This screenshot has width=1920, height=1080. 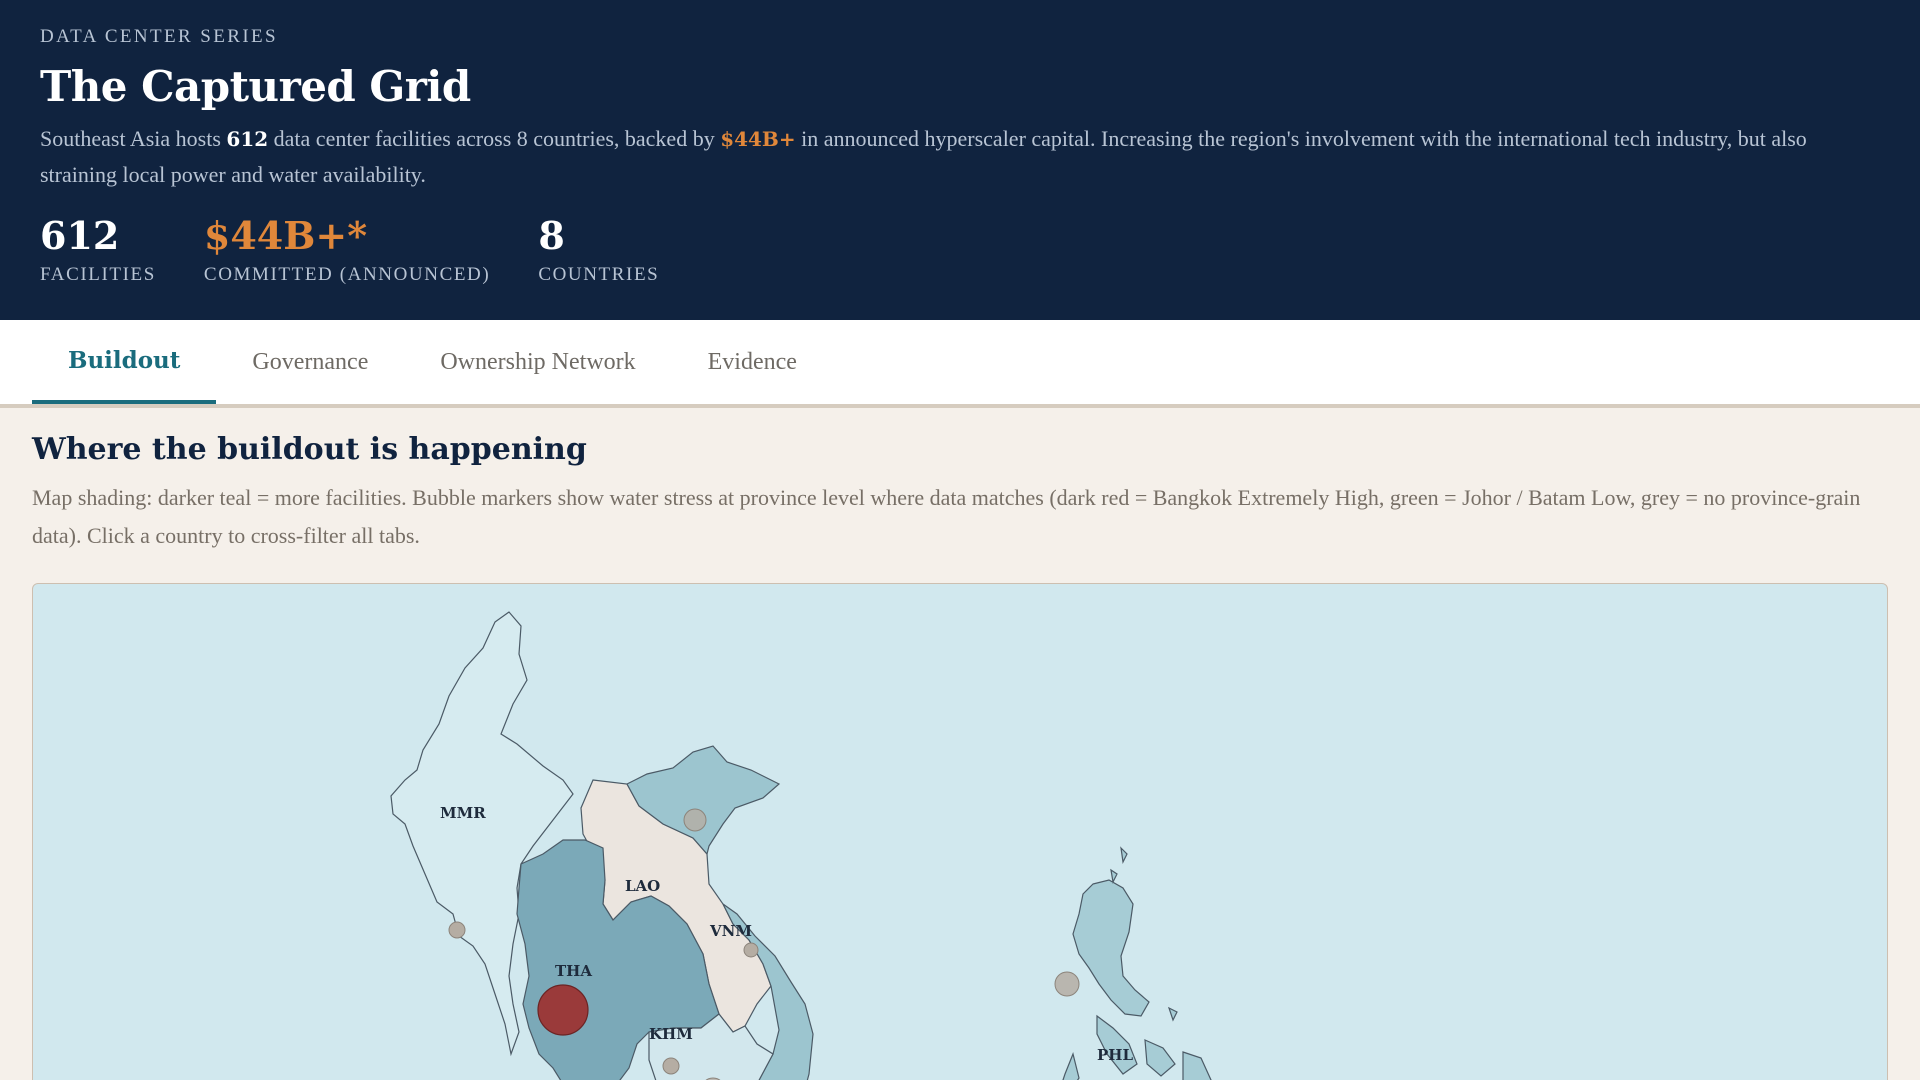 I want to click on stat-committed: $44B+* COMMITTED (ANNOUNCED), so click(x=347, y=249).